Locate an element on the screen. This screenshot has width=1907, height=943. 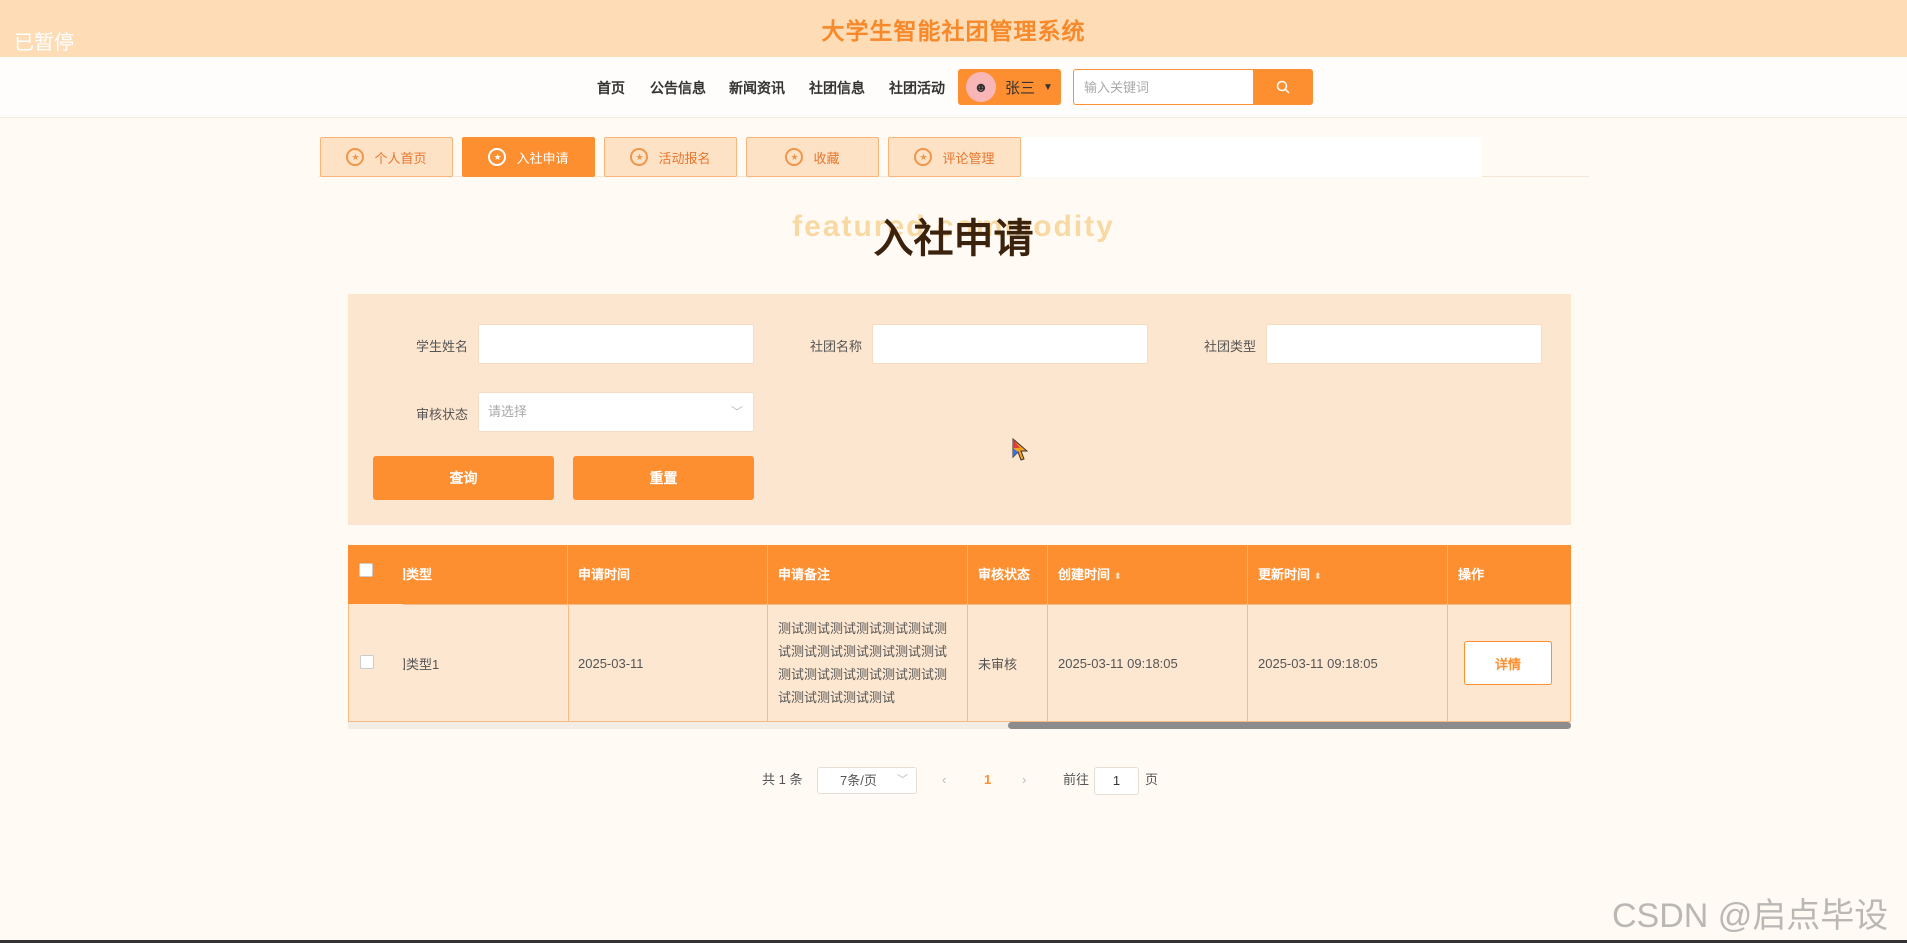
search-button is located at coordinates (1283, 87).